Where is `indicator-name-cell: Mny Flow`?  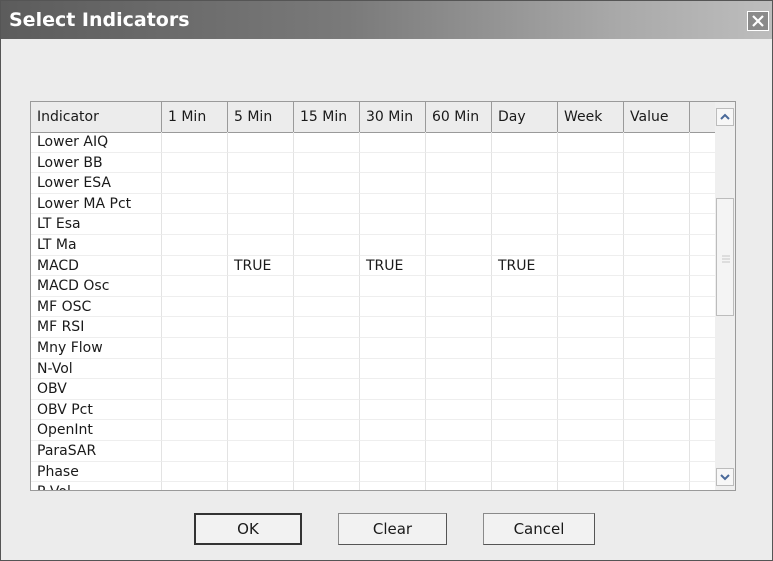 indicator-name-cell: Mny Flow is located at coordinates (96, 348).